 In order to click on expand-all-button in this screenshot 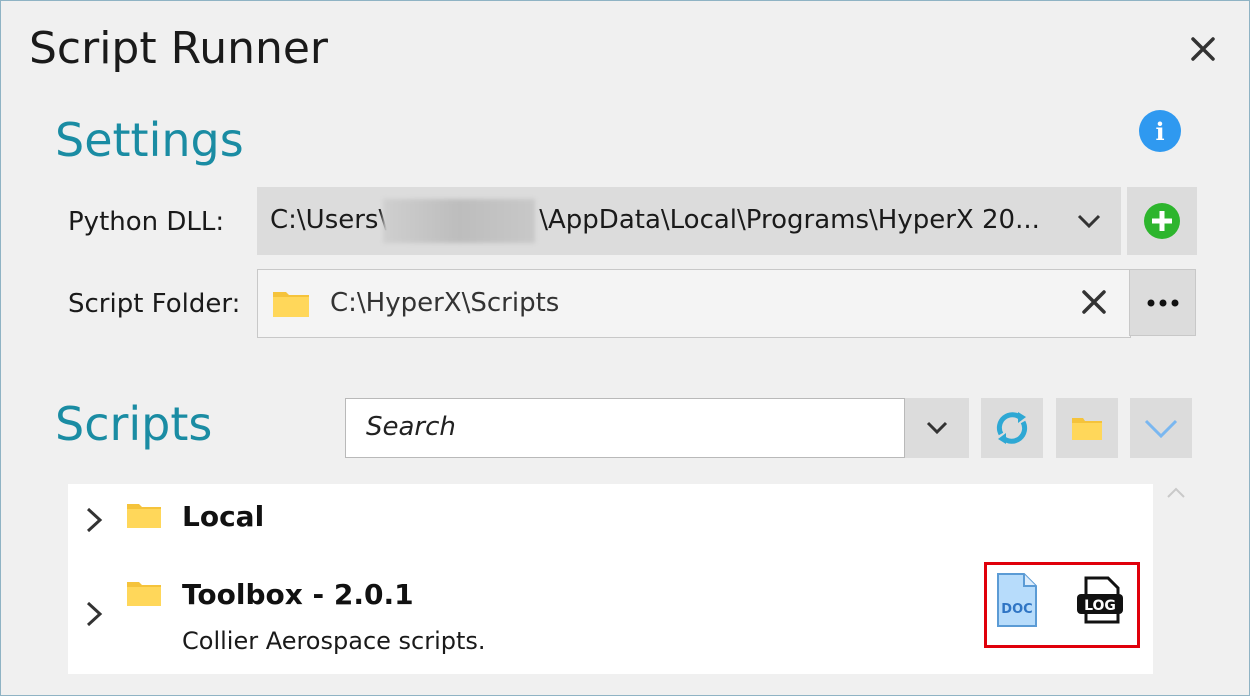, I will do `click(1161, 428)`.